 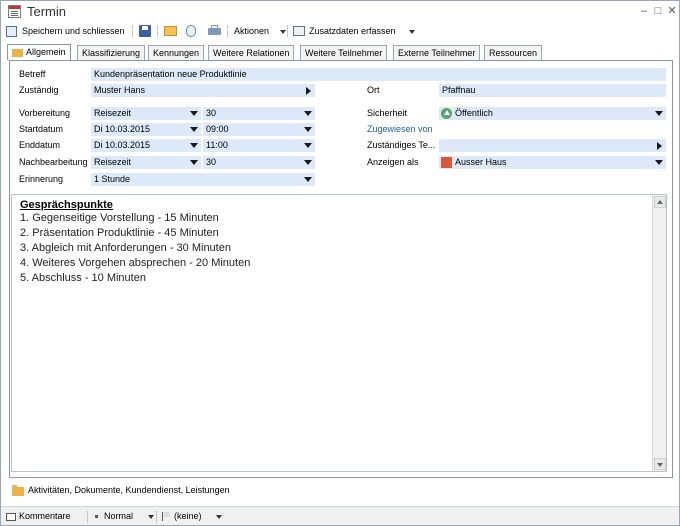 I want to click on start-time-select: 09:00, so click(x=259, y=129).